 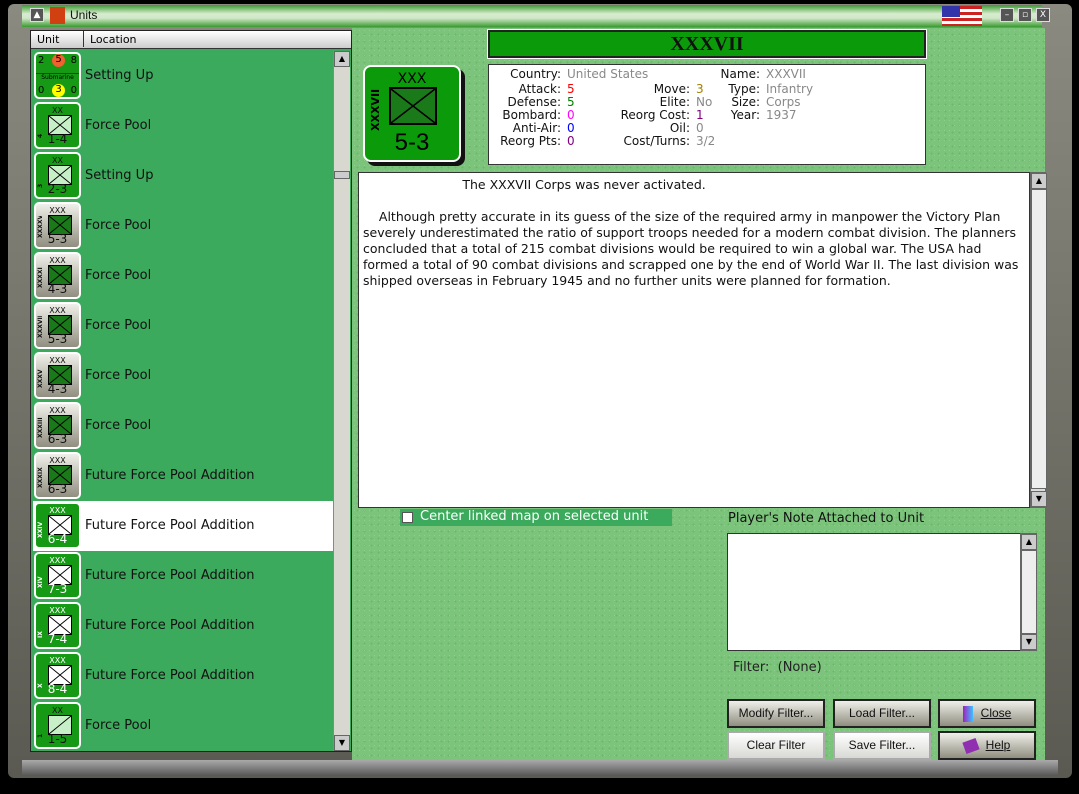 What do you see at coordinates (183, 576) in the screenshot?
I see `list-item: XXX XIV 7-3 Future Force Pool Addition` at bounding box center [183, 576].